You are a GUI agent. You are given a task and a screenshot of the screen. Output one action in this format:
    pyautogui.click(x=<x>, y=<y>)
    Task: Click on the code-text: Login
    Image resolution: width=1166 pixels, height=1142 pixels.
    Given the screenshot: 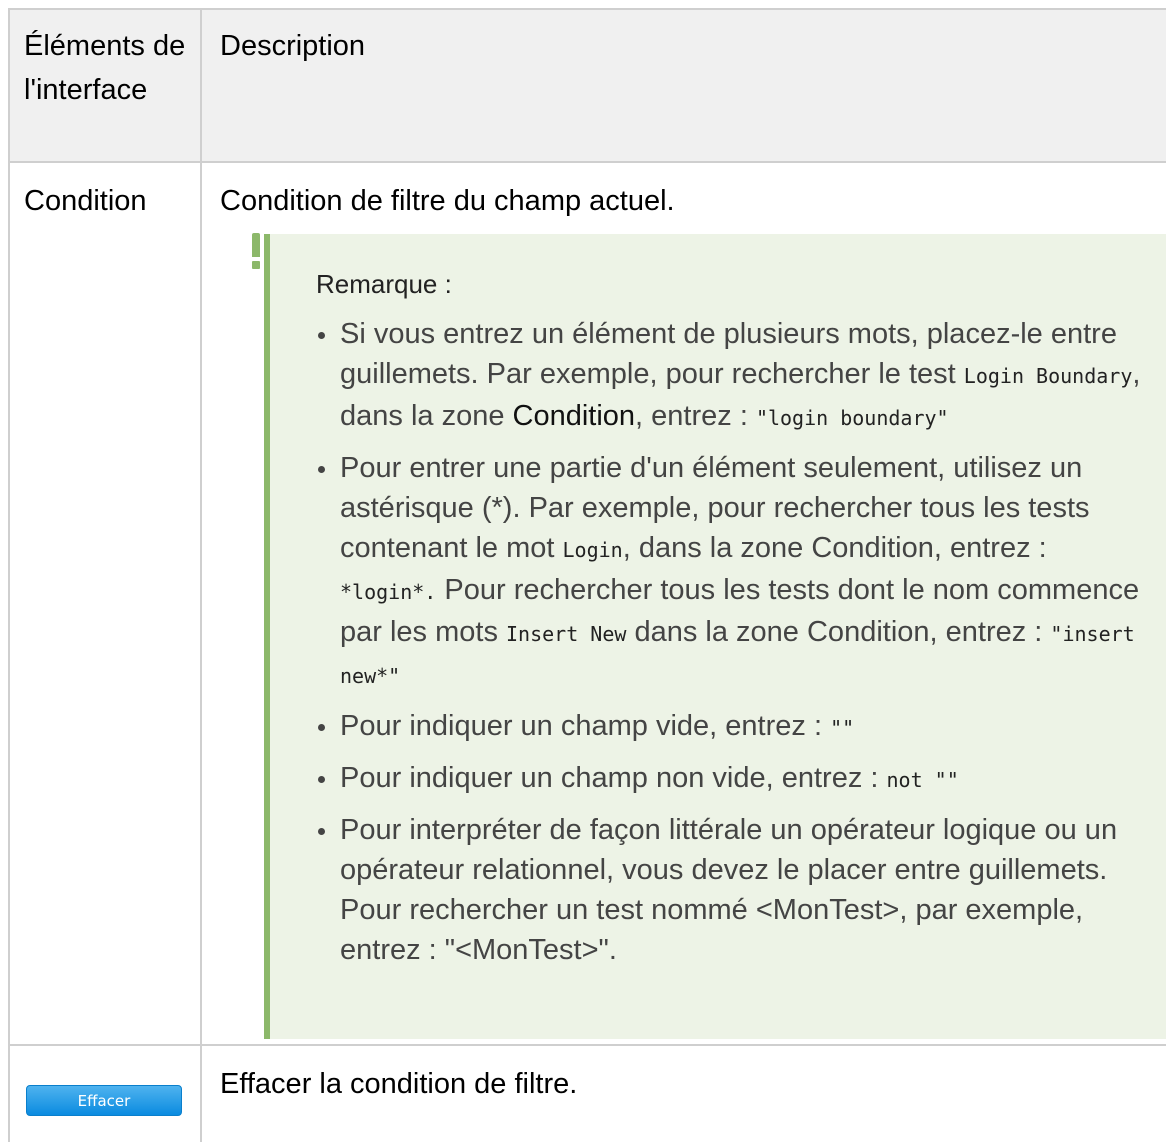 What is the action you would take?
    pyautogui.click(x=592, y=550)
    